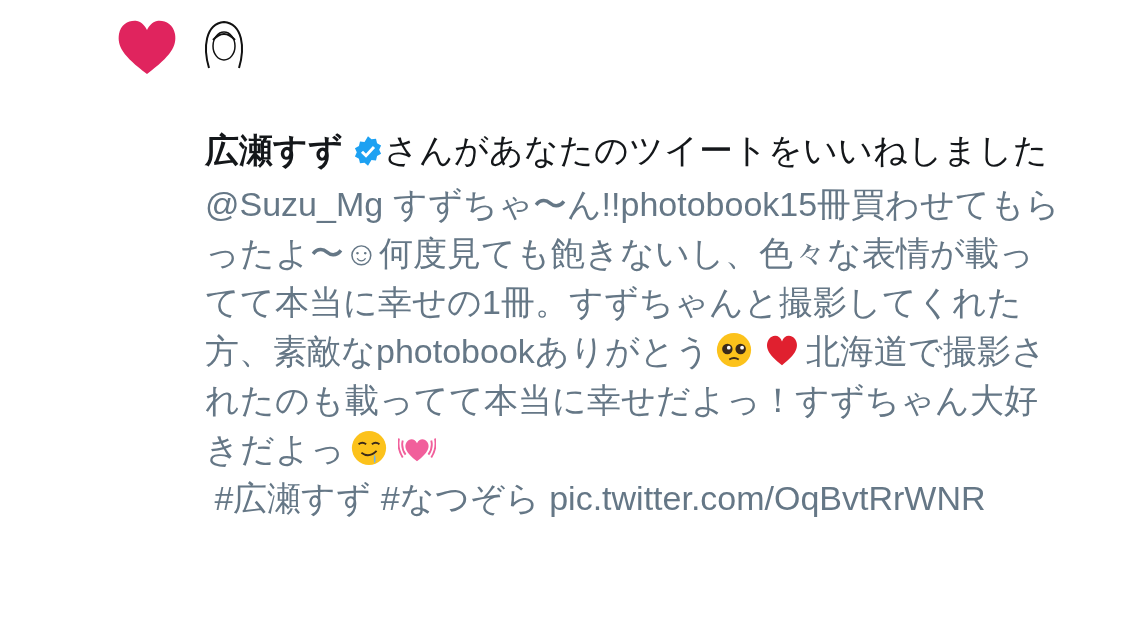 This screenshot has width=1124, height=632. What do you see at coordinates (369, 448) in the screenshot?
I see `drooling-face-icon` at bounding box center [369, 448].